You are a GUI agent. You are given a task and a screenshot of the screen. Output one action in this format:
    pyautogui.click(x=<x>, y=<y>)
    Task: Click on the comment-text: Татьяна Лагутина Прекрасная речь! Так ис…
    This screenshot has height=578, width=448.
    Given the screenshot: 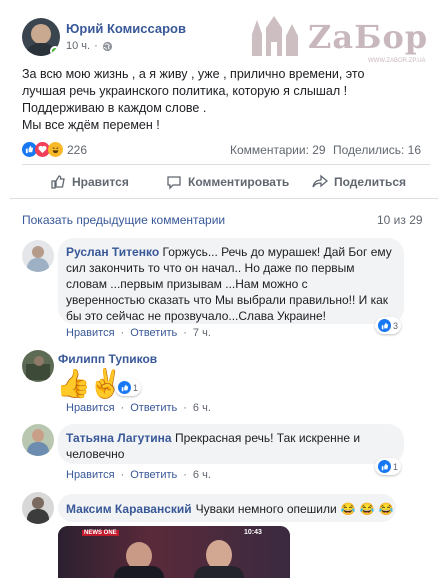 What is the action you would take?
    pyautogui.click(x=231, y=446)
    